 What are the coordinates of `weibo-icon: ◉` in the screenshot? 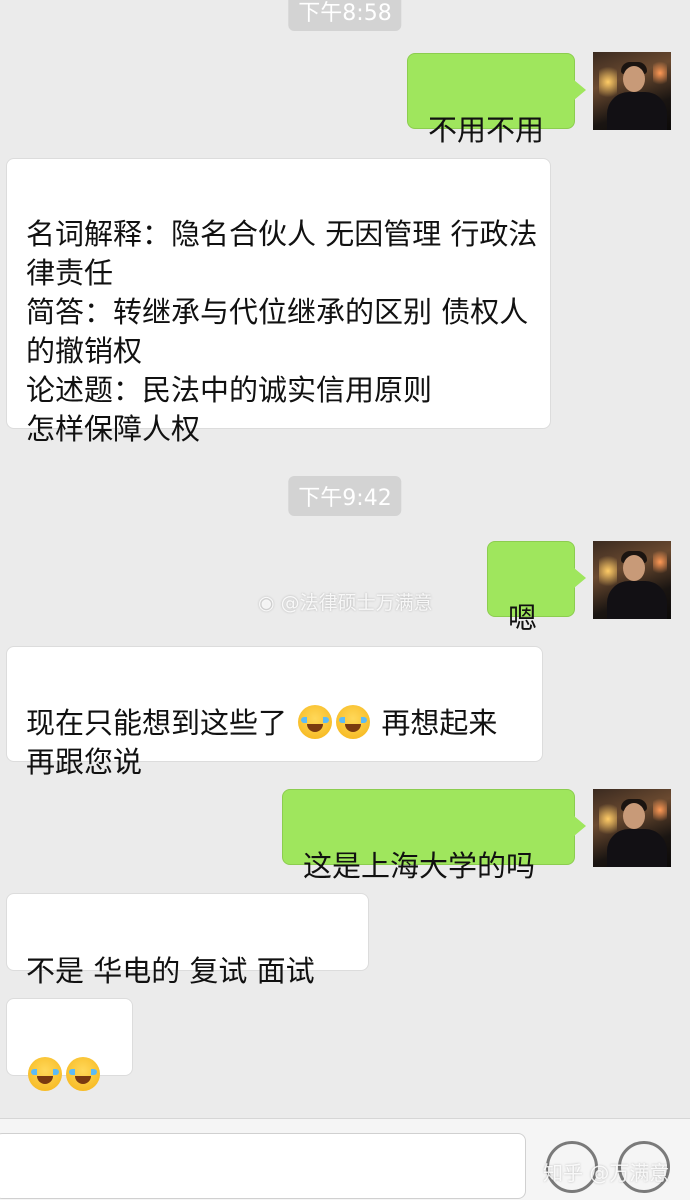 It's located at (266, 603).